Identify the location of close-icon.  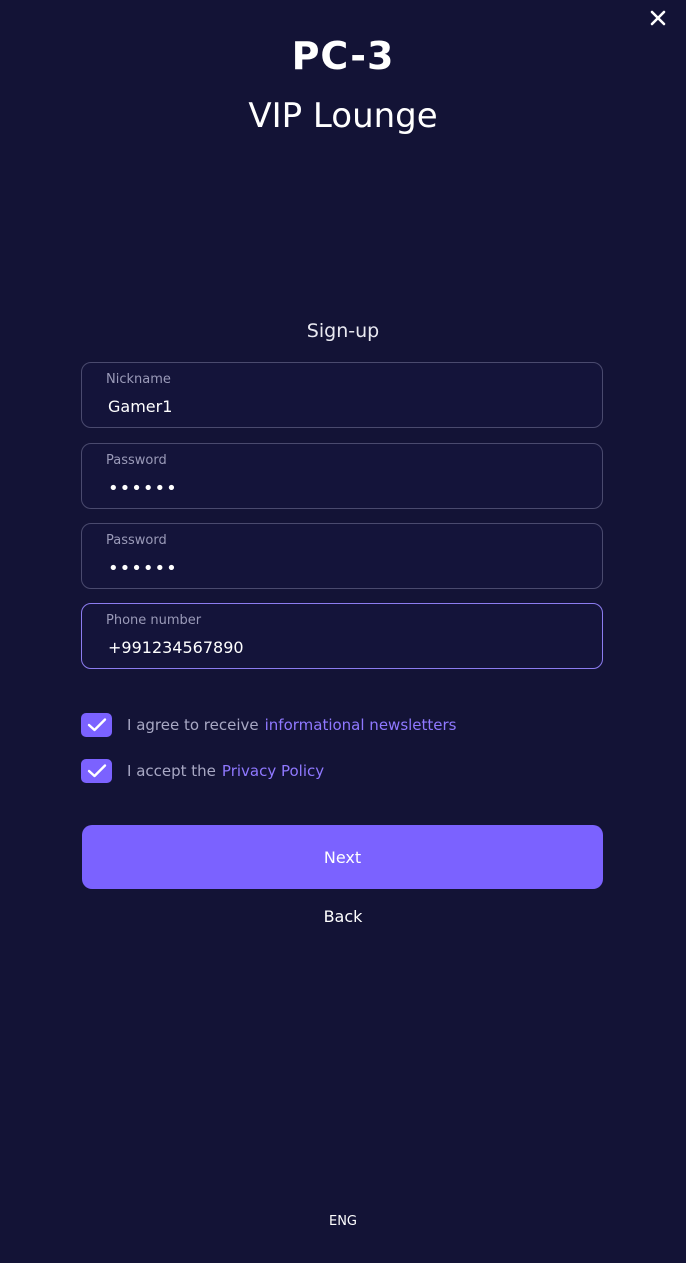
(658, 18).